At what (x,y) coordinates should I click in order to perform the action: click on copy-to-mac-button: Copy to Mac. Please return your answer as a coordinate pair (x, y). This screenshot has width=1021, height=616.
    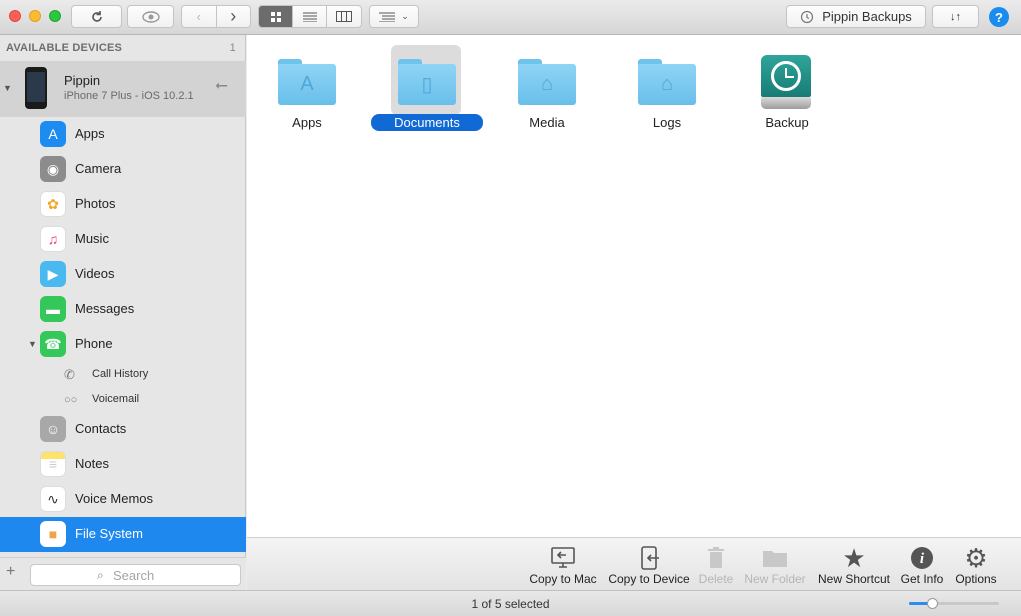
    Looking at the image, I should click on (563, 566).